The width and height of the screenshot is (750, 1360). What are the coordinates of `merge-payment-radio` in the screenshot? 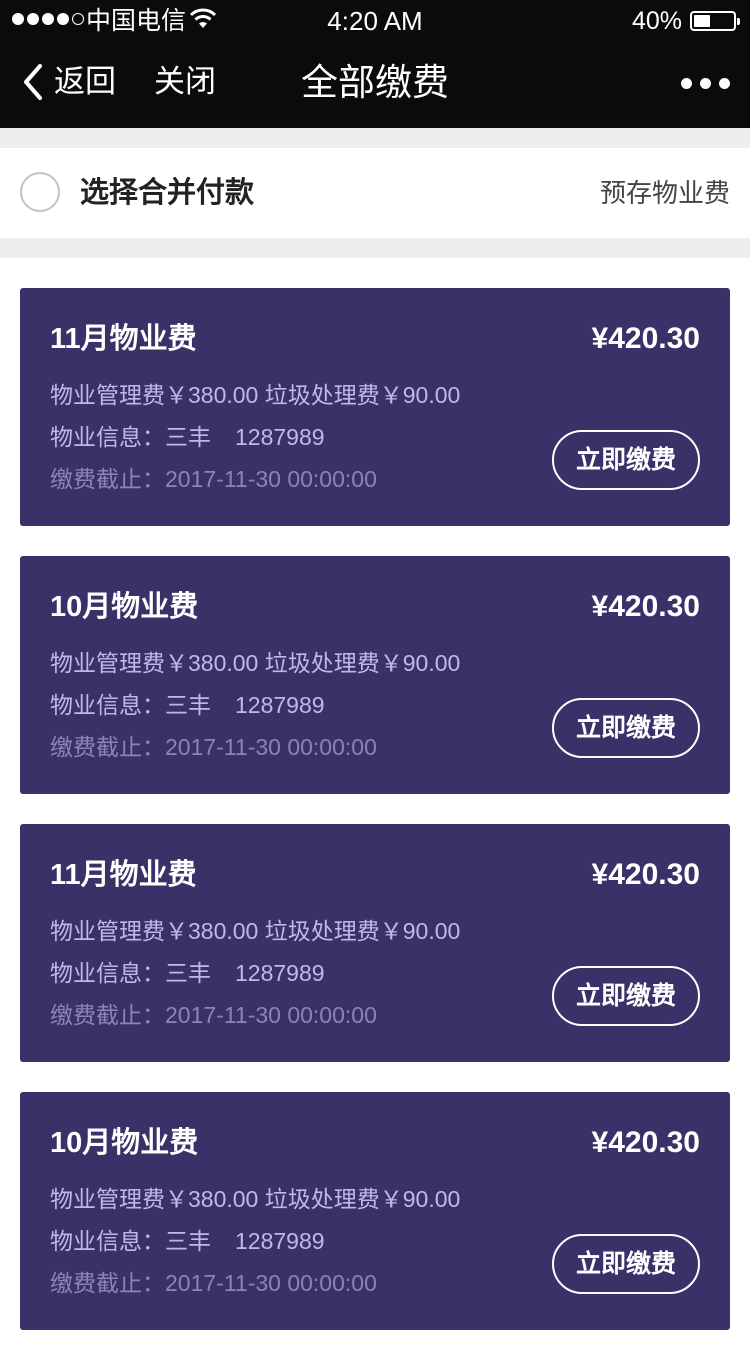 It's located at (40, 192).